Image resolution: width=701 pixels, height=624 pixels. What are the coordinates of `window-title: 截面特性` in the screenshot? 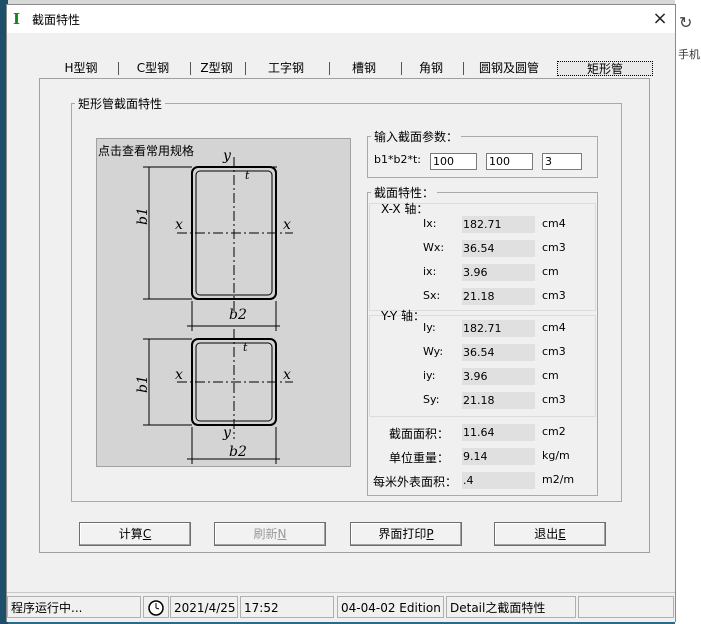 It's located at (56, 20).